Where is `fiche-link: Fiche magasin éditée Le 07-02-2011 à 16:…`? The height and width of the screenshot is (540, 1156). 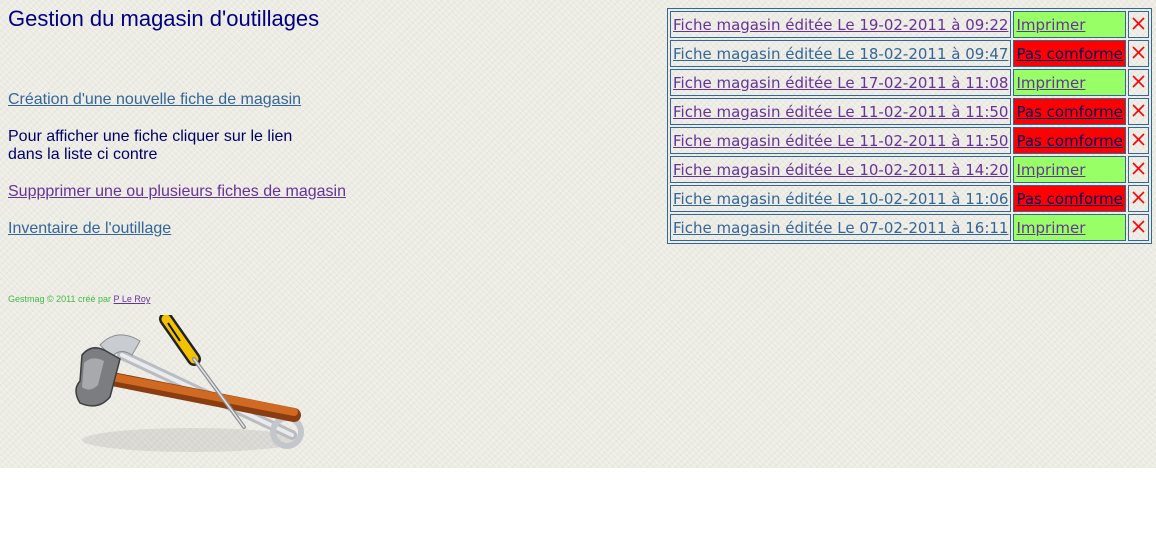 fiche-link: Fiche magasin éditée Le 07-02-2011 à 16:… is located at coordinates (840, 228).